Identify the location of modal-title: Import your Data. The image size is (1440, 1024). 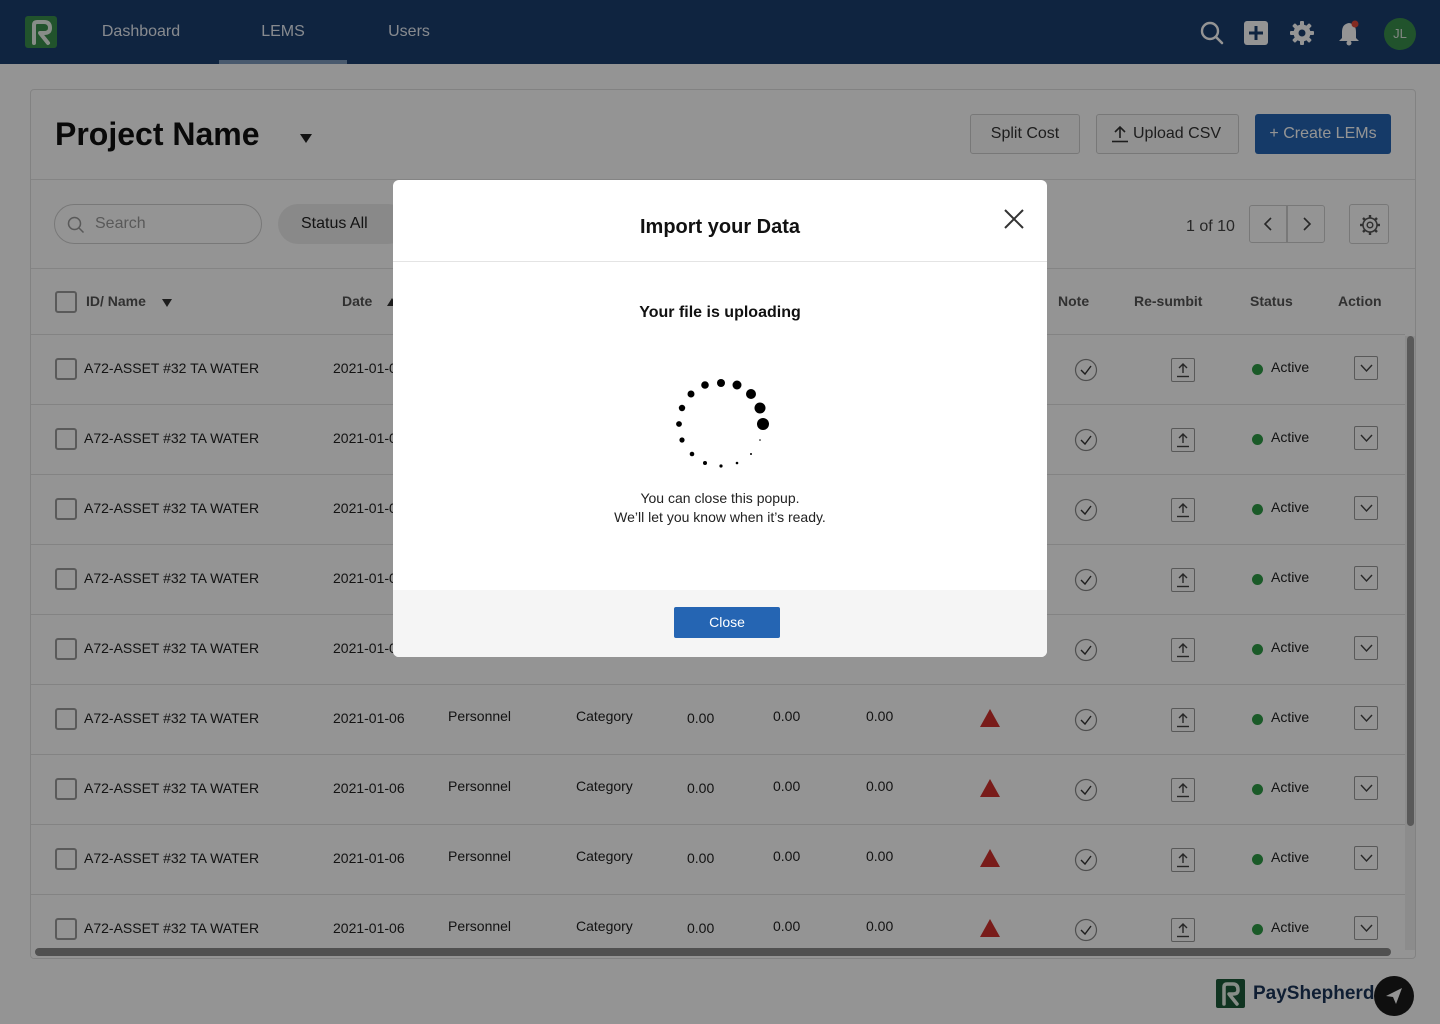
(720, 227).